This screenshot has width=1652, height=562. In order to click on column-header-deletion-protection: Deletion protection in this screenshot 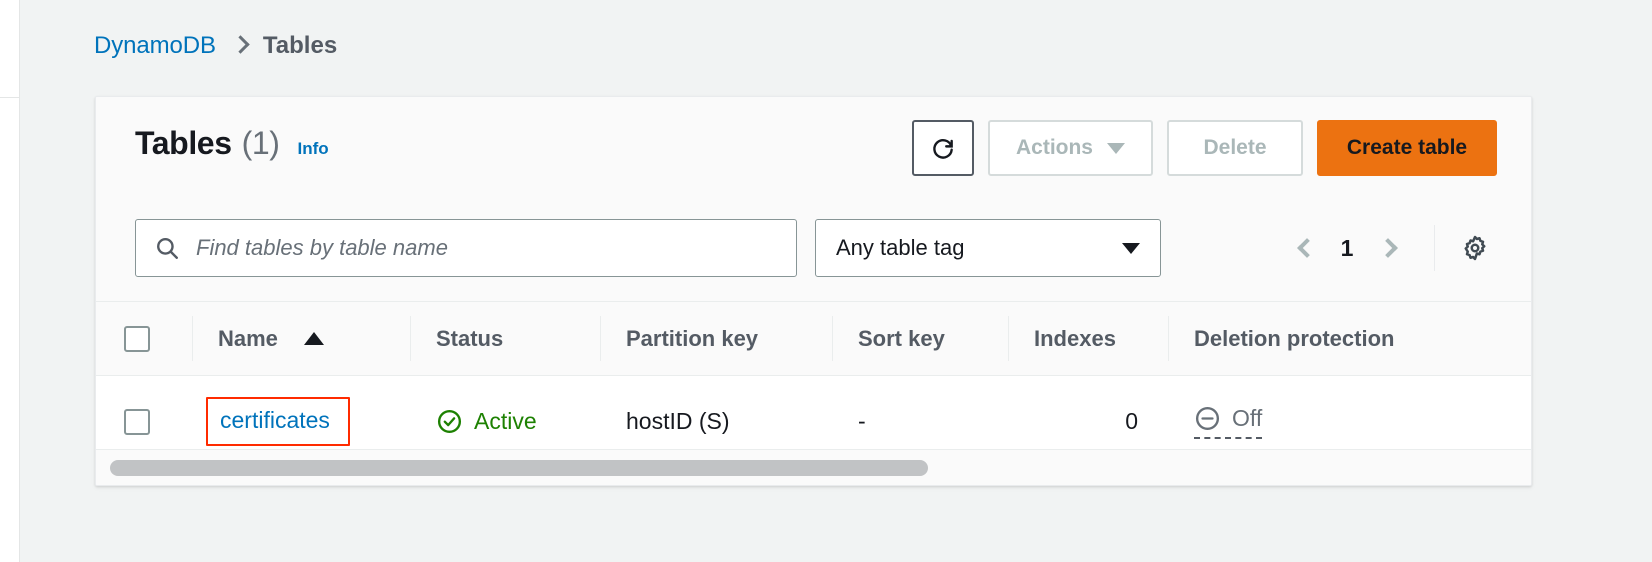, I will do `click(1349, 338)`.